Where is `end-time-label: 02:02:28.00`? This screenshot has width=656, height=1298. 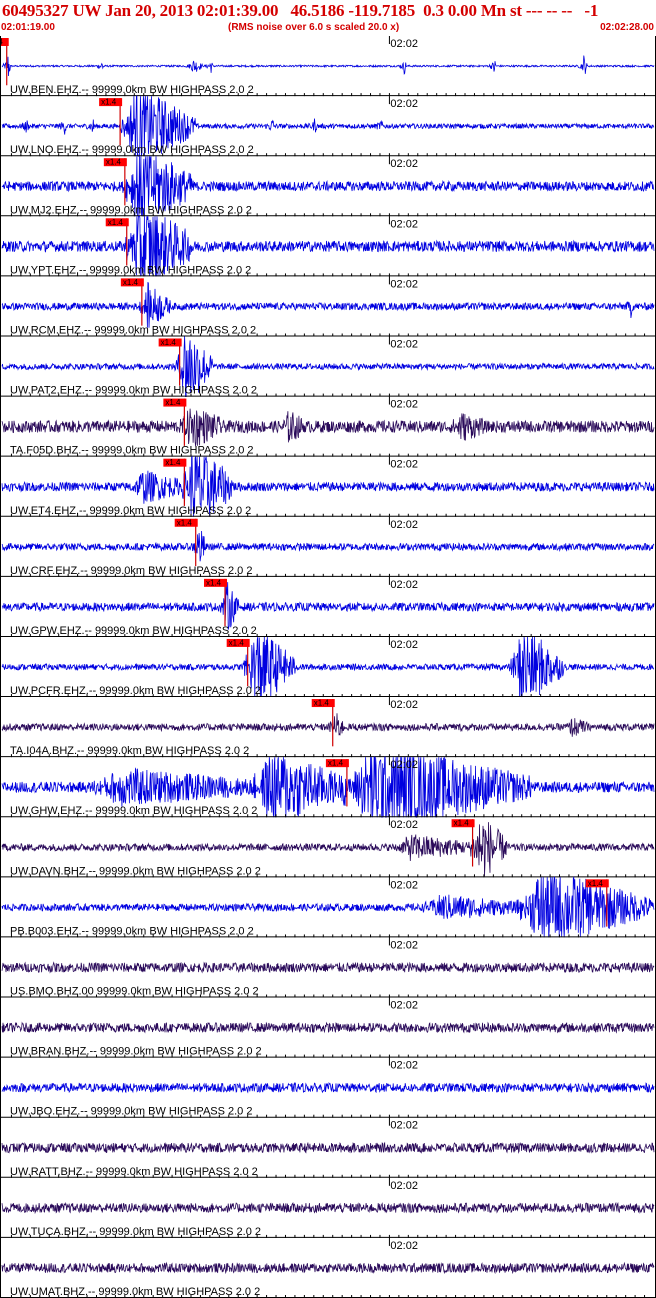
end-time-label: 02:02:28.00 is located at coordinates (627, 27).